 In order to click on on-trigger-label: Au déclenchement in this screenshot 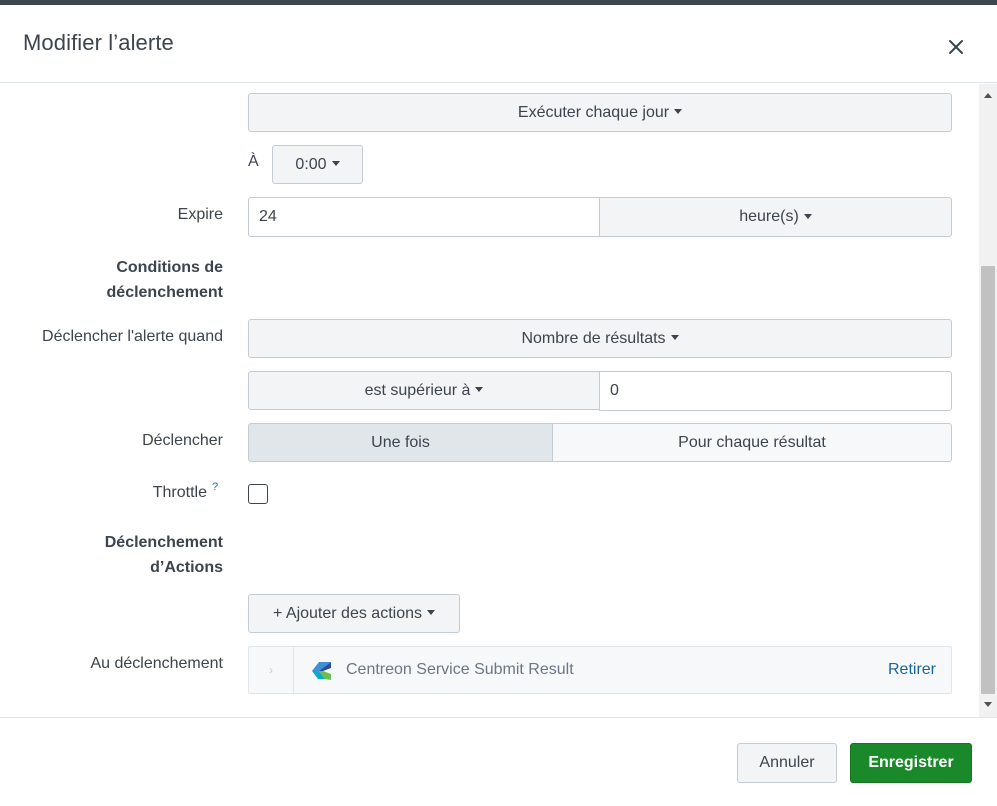, I will do `click(156, 663)`.